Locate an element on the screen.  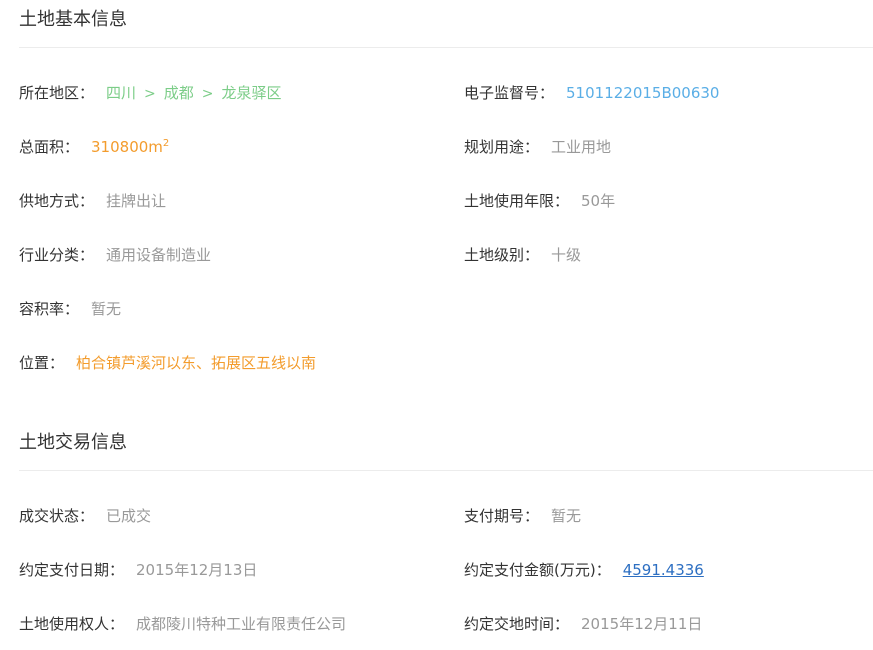
info-row: 供地方式： 挂牌出让 土地使用年限： 50年 is located at coordinates (446, 200).